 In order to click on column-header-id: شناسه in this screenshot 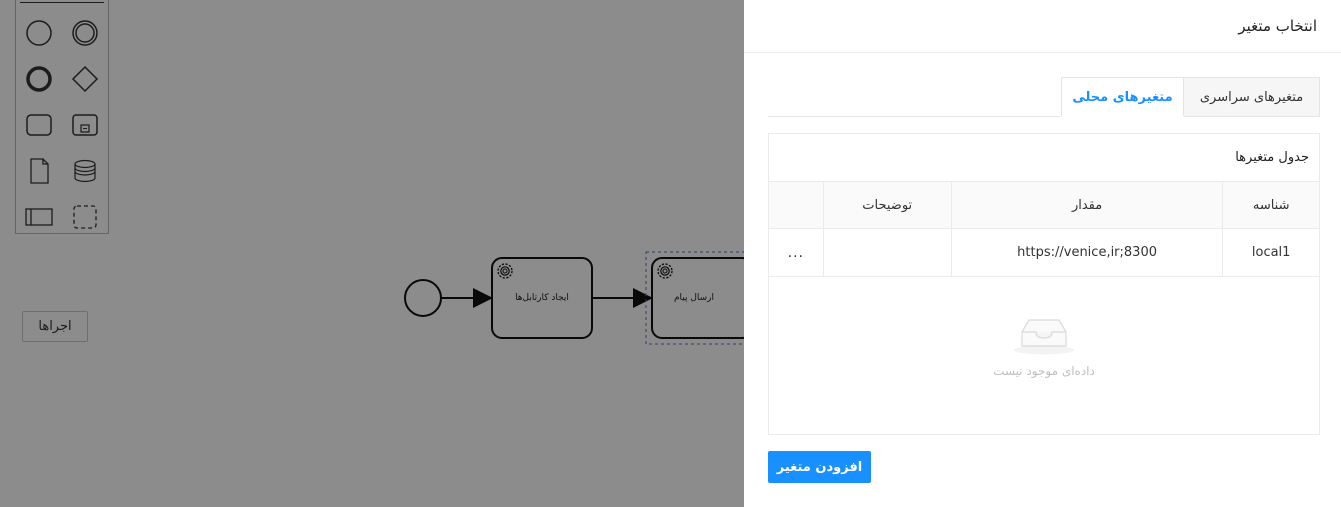, I will do `click(1270, 205)`.